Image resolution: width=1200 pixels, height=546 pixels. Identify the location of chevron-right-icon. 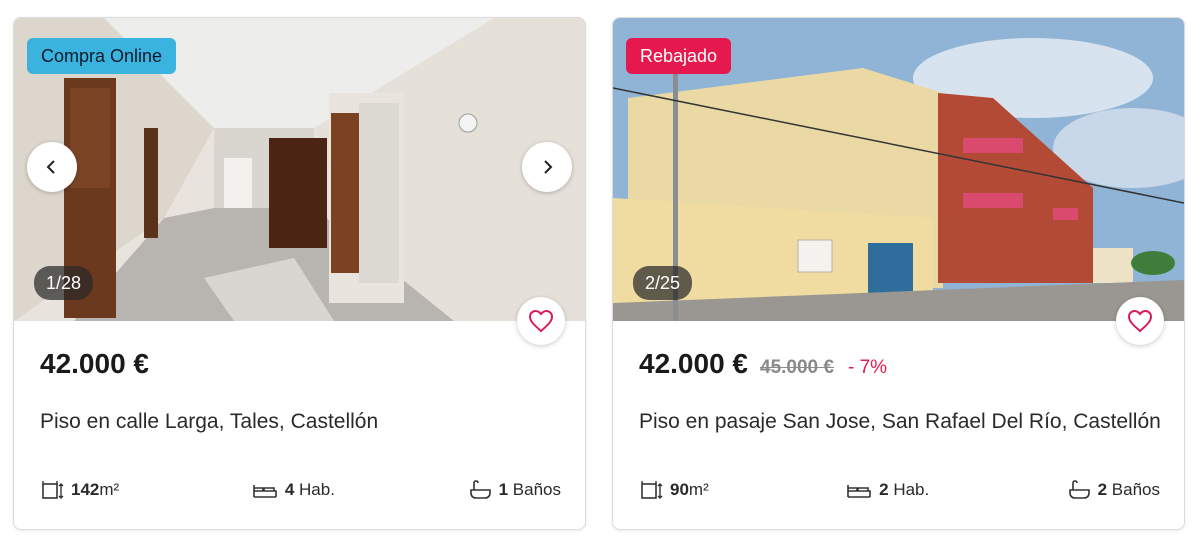
(548, 167).